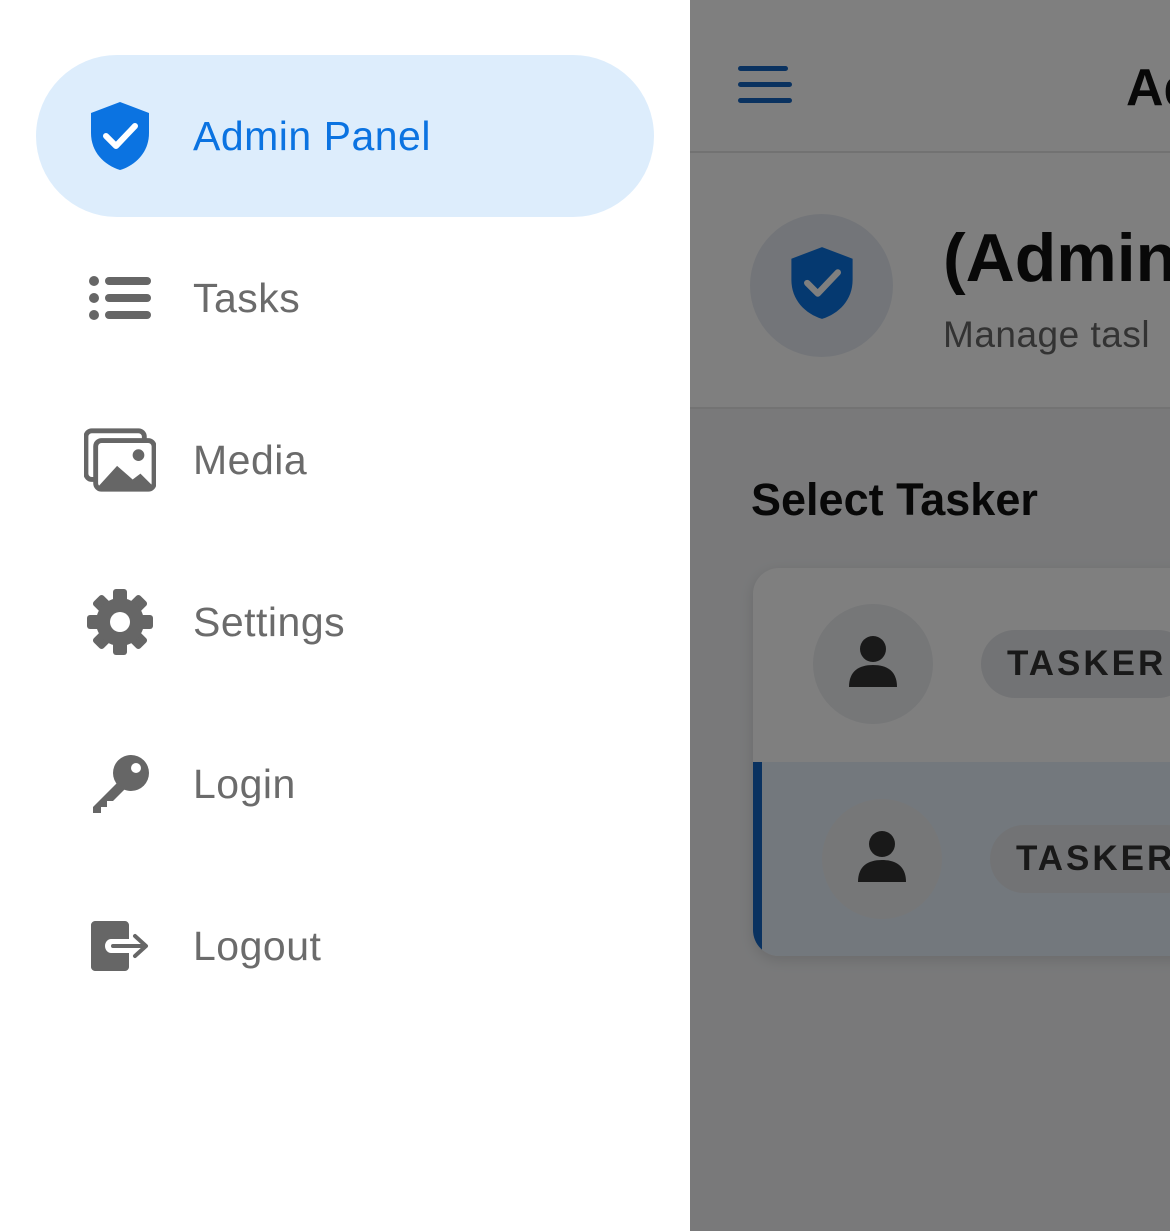 Image resolution: width=1170 pixels, height=1231 pixels. Describe the element at coordinates (345, 298) in the screenshot. I see `nav-item-tasks: Tasks` at that location.